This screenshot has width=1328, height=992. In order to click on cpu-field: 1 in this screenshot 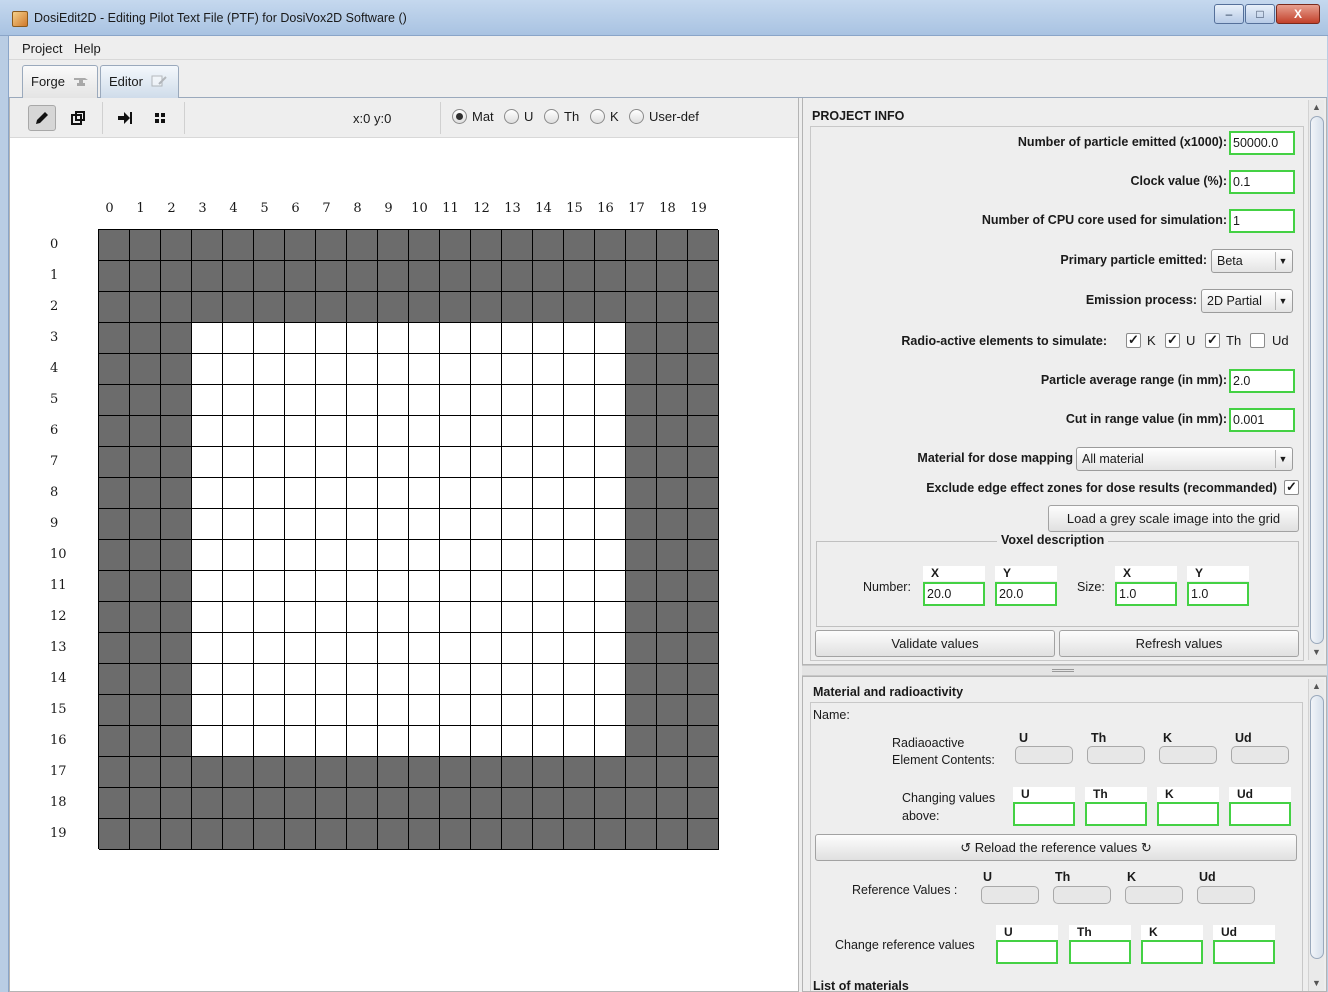, I will do `click(1262, 221)`.